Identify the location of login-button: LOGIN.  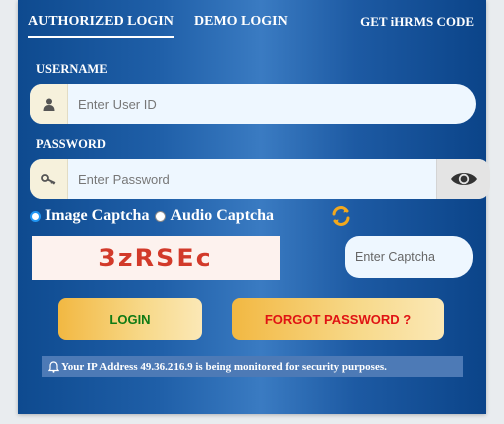
(130, 319).